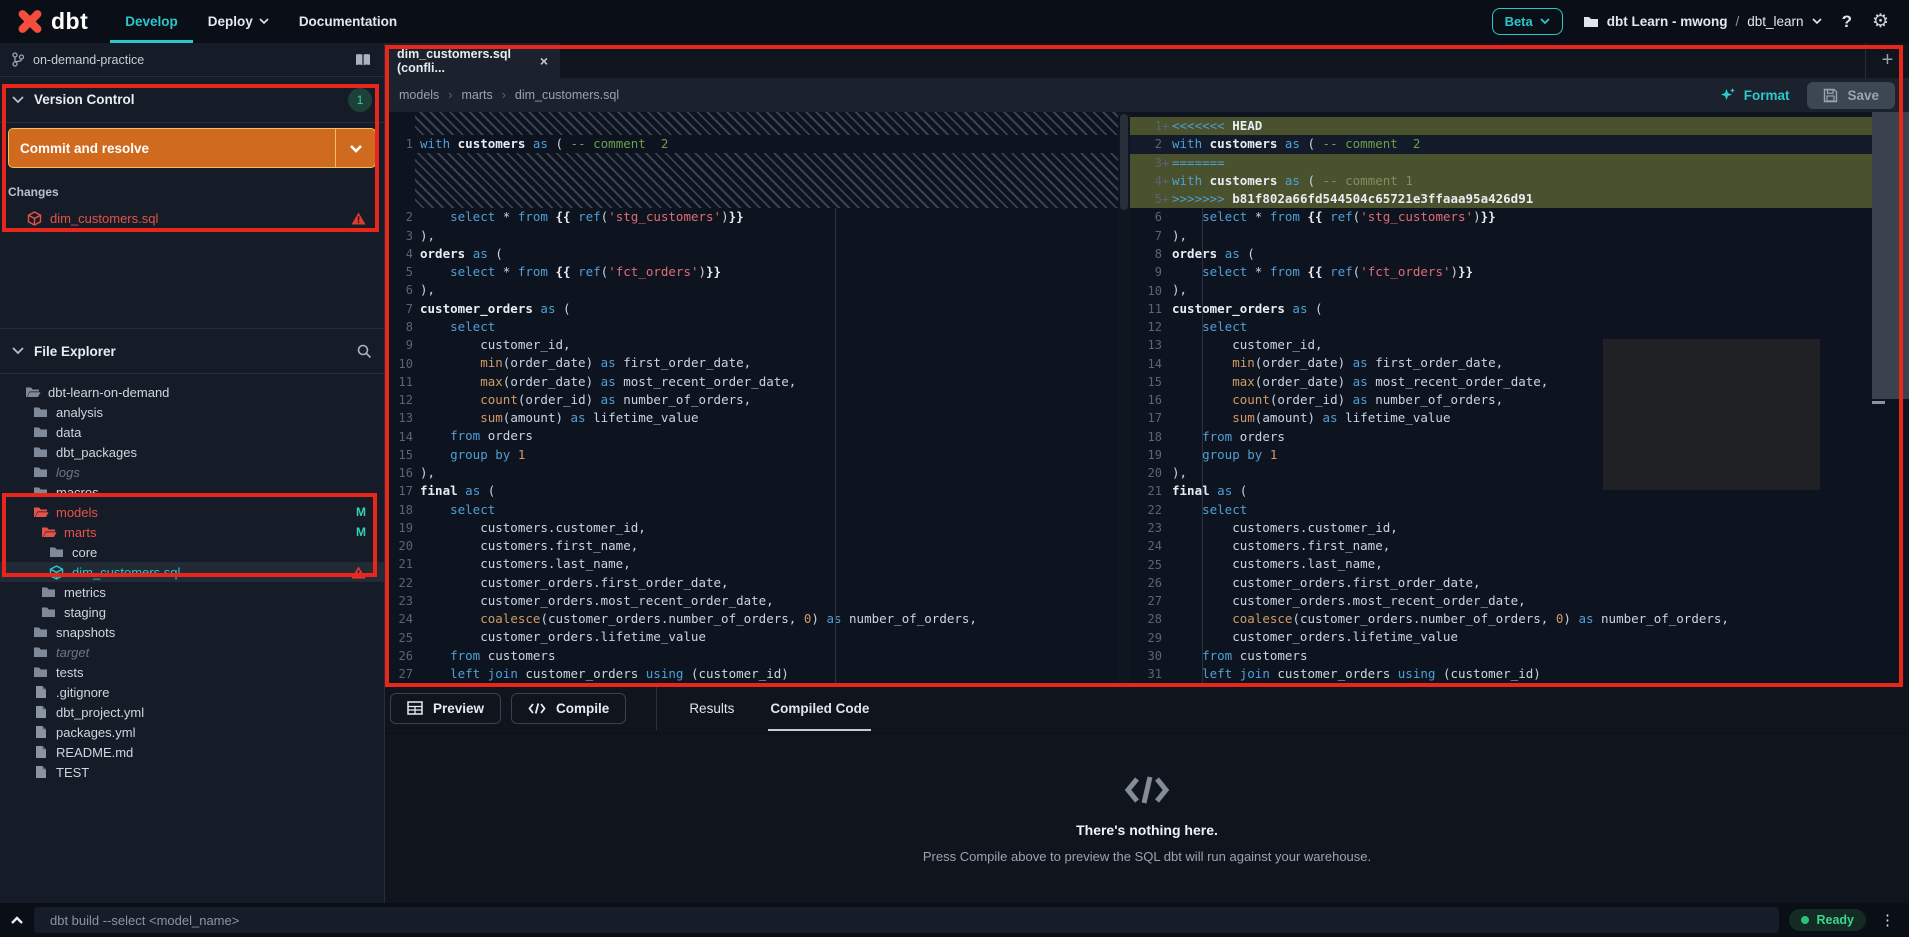 This screenshot has height=937, width=1909. Describe the element at coordinates (1830, 95) in the screenshot. I see `save-floppy-icon` at that location.